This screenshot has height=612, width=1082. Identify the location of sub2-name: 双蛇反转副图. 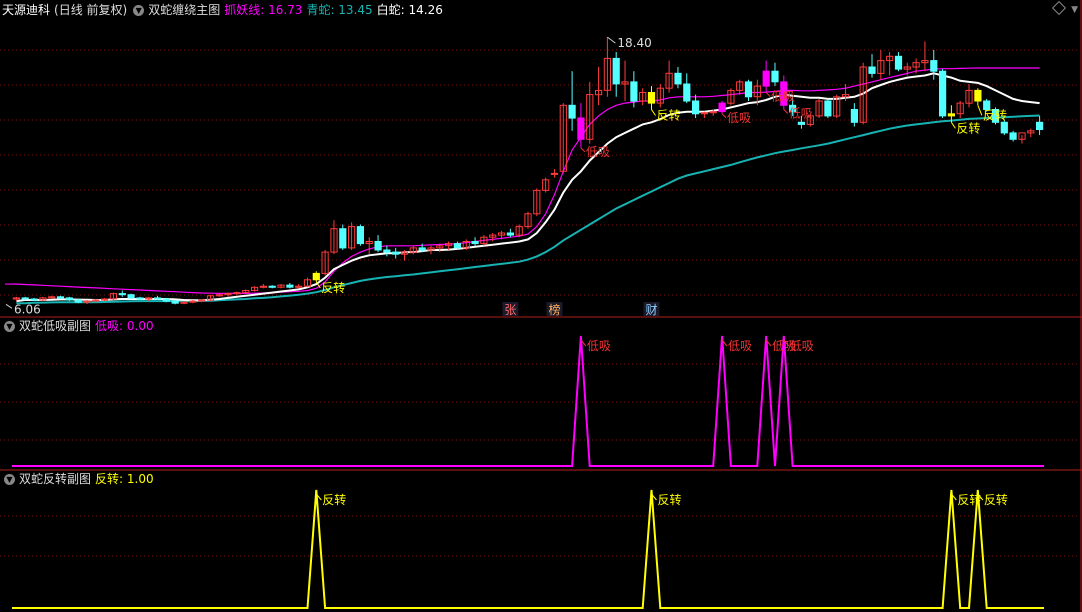
(55, 479).